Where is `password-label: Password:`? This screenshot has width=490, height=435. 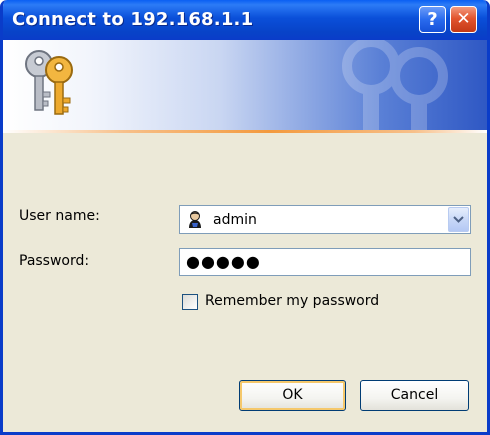
password-label: Password: is located at coordinates (54, 261).